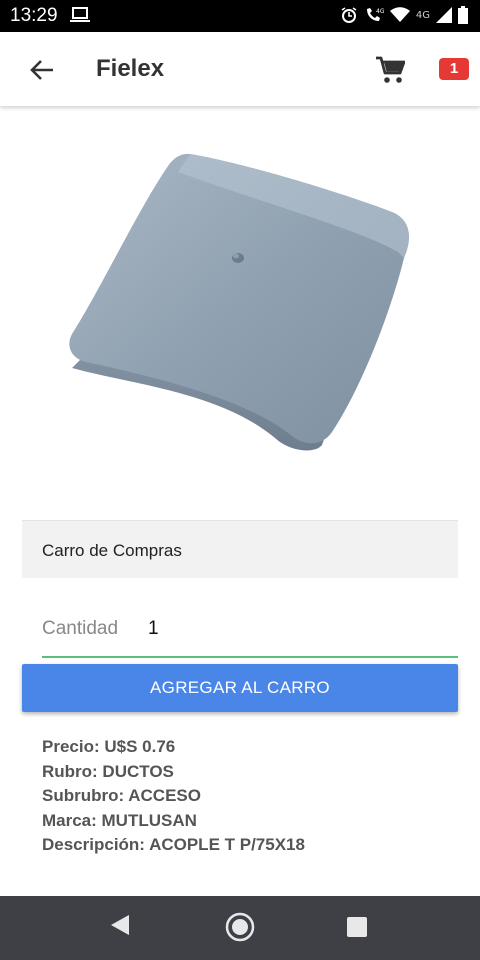  Describe the element at coordinates (399, 15) in the screenshot. I see `wifi-icon` at that location.